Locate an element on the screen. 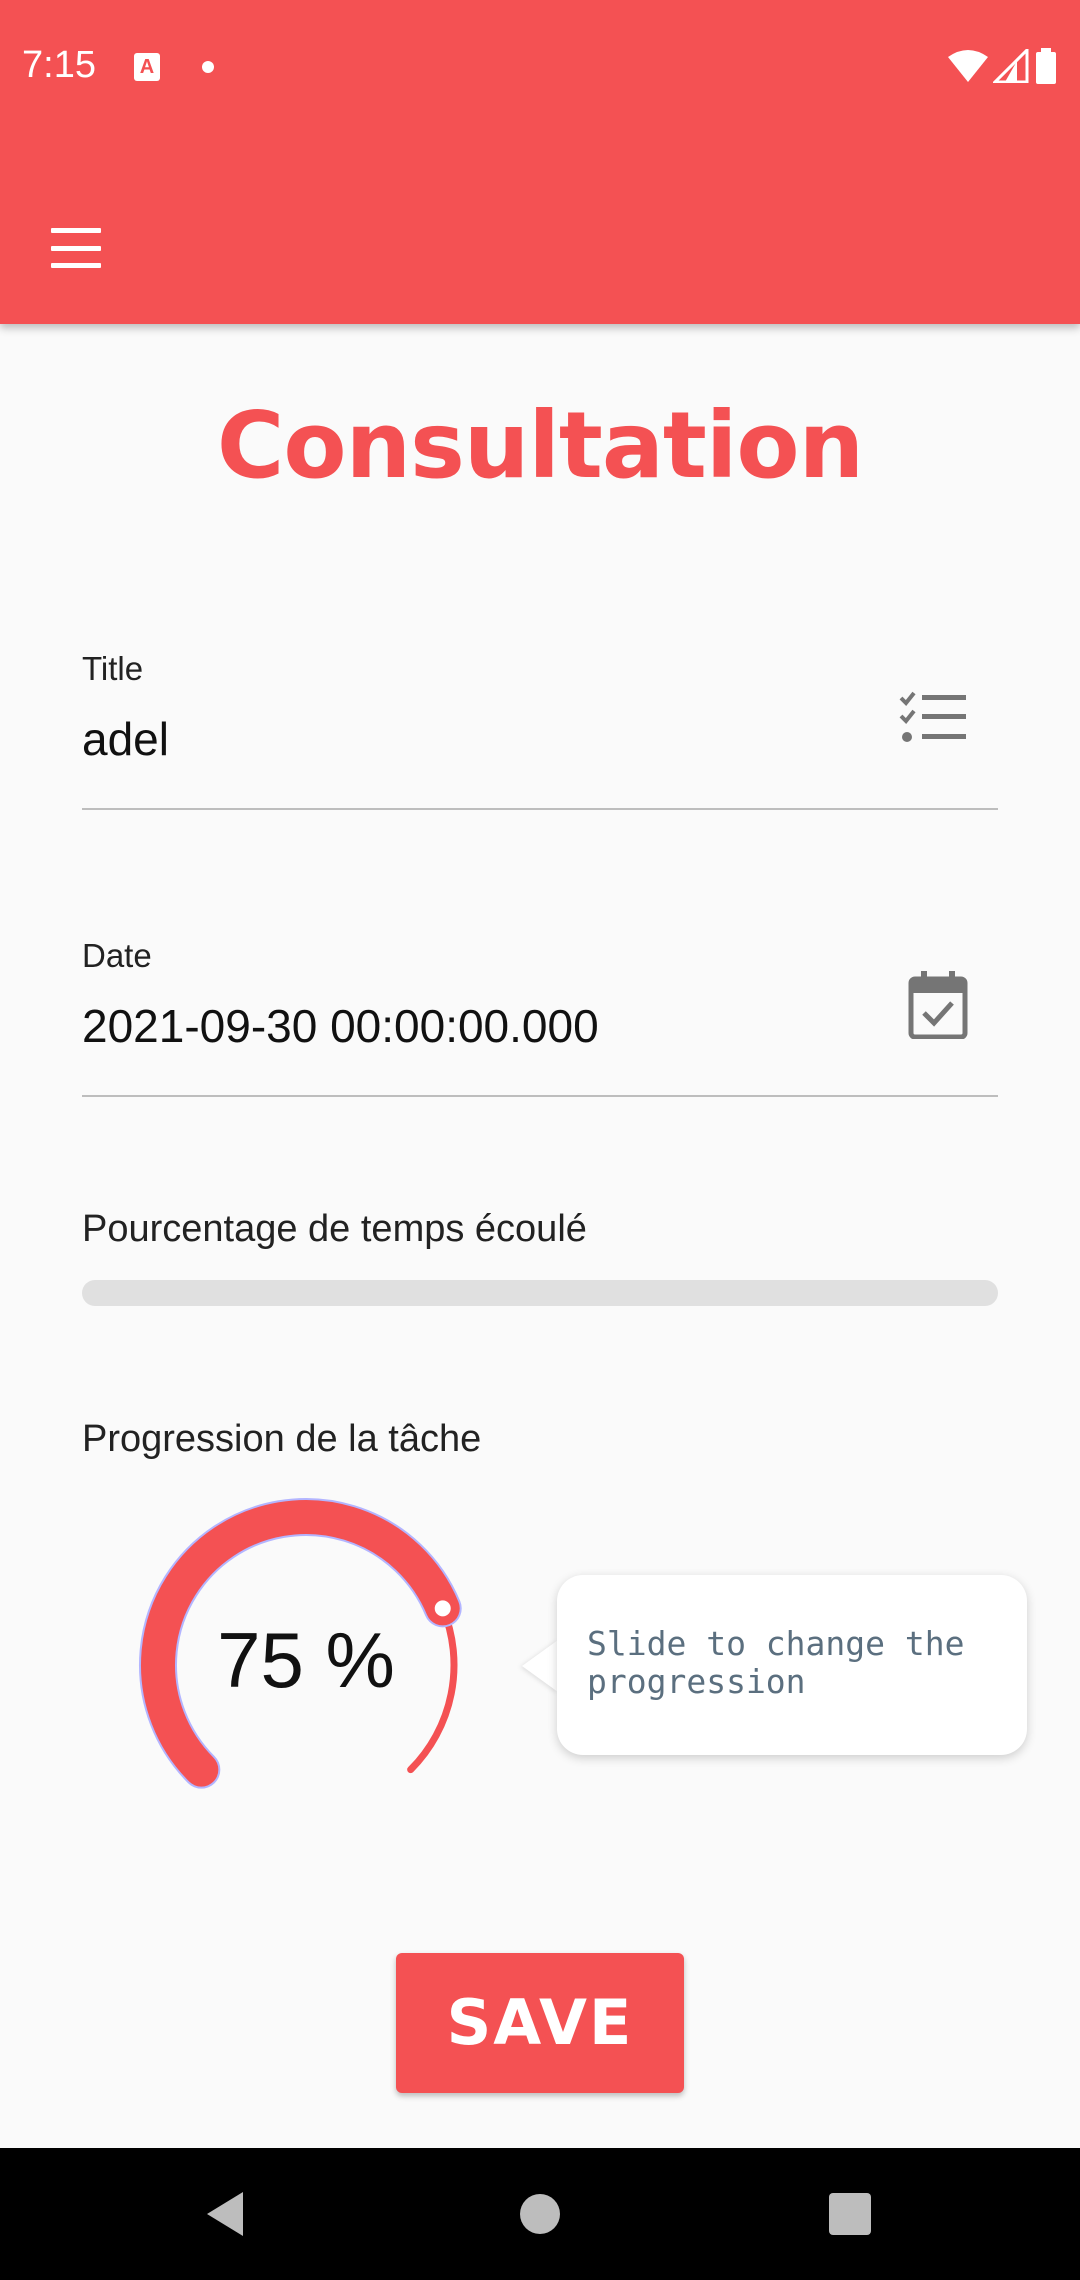 The width and height of the screenshot is (1080, 2280). progression-tooltip: Slide to change the progression is located at coordinates (792, 1665).